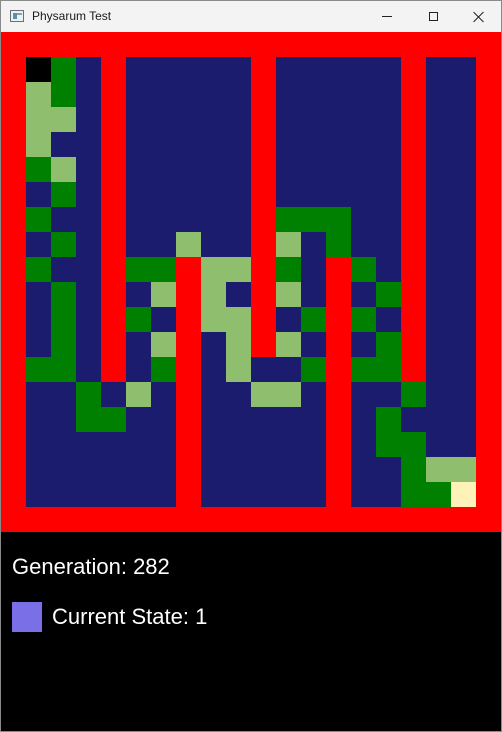  I want to click on maximize-button, so click(433, 16).